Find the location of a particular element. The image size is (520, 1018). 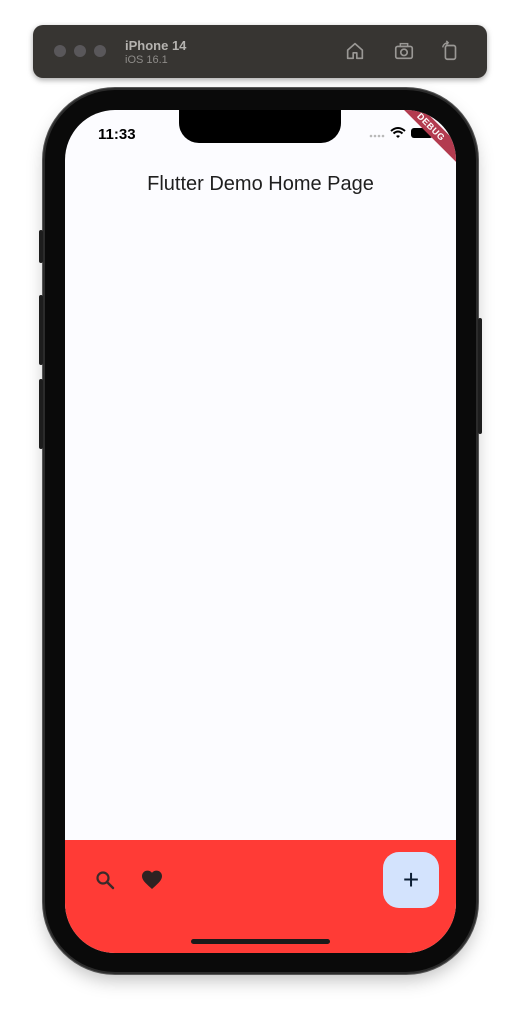

home-icon is located at coordinates (355, 51).